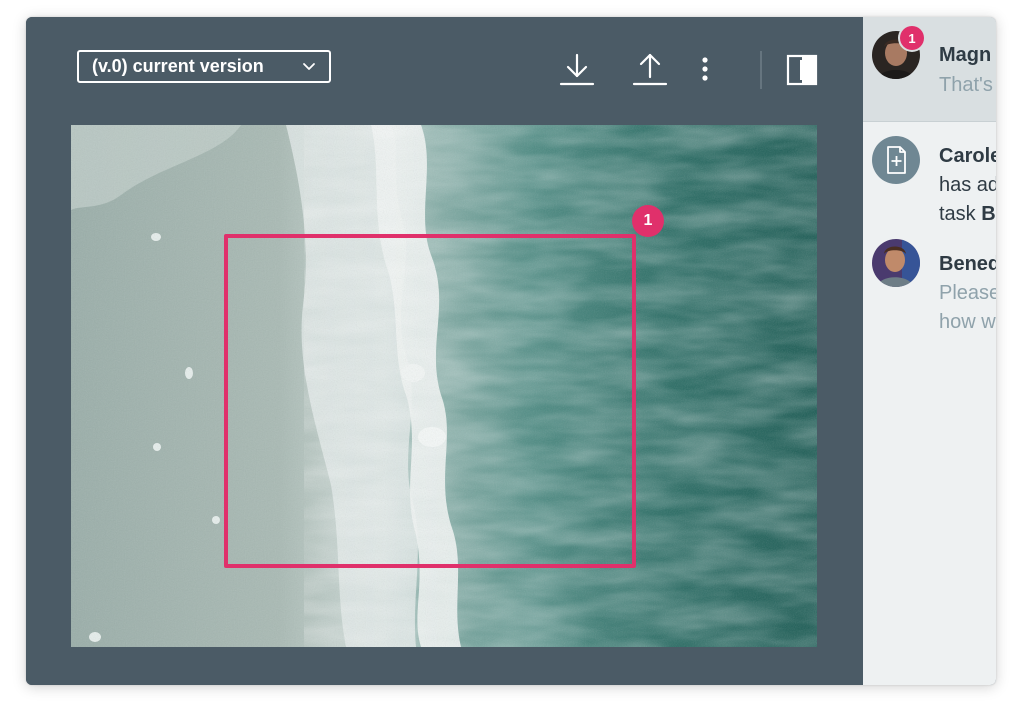 Image resolution: width=1024 pixels, height=701 pixels. What do you see at coordinates (705, 69) in the screenshot?
I see `more-vertical-icon` at bounding box center [705, 69].